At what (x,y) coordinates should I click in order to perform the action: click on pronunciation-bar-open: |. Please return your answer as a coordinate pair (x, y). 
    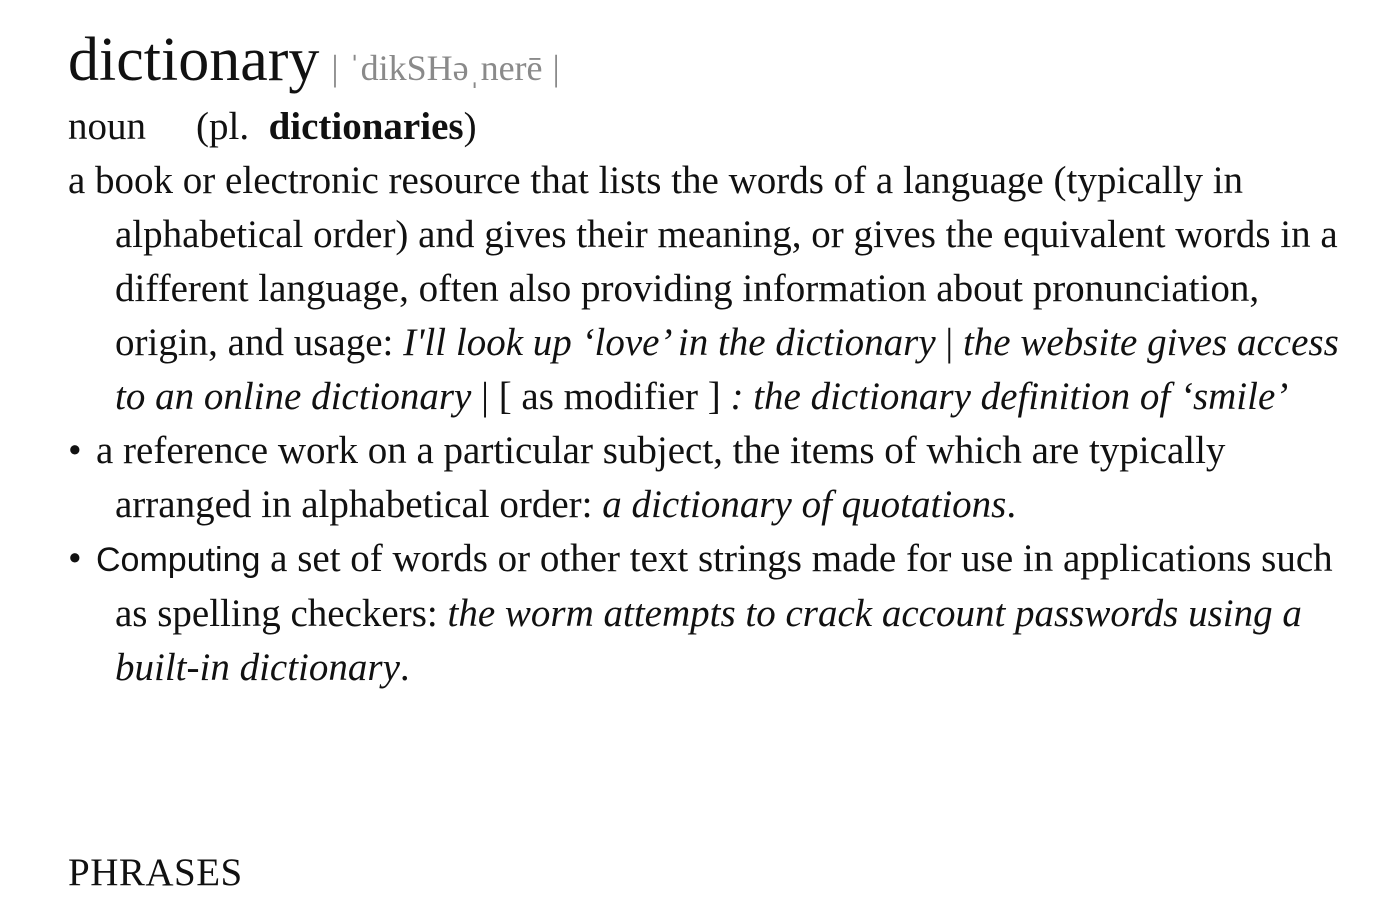
    Looking at the image, I should click on (335, 68).